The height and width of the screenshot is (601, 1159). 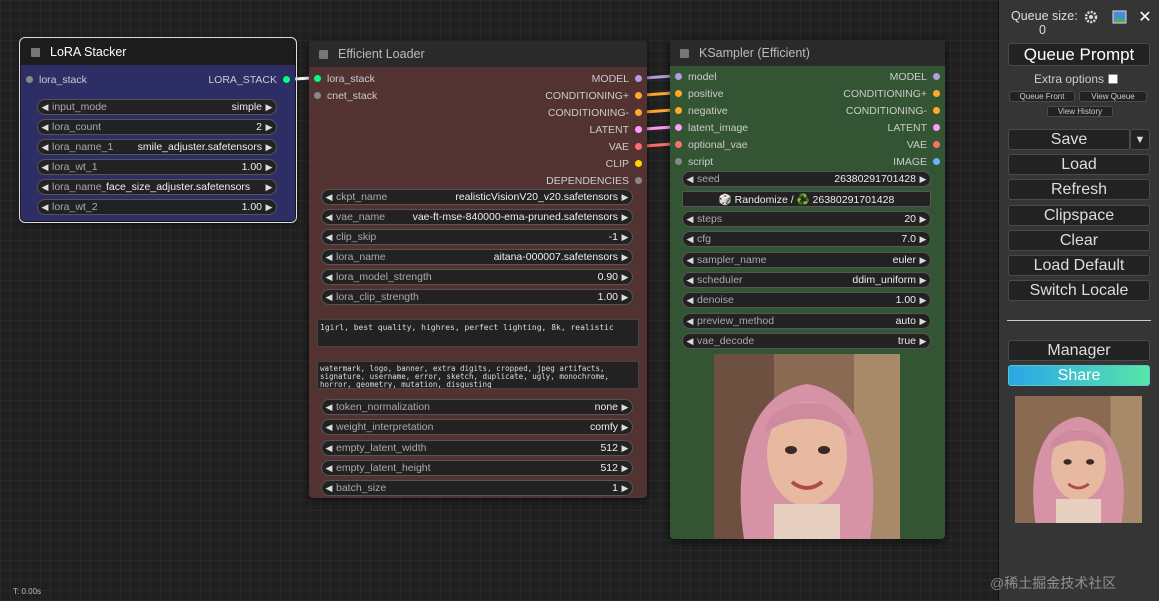 I want to click on save-button: Save, so click(x=1069, y=139).